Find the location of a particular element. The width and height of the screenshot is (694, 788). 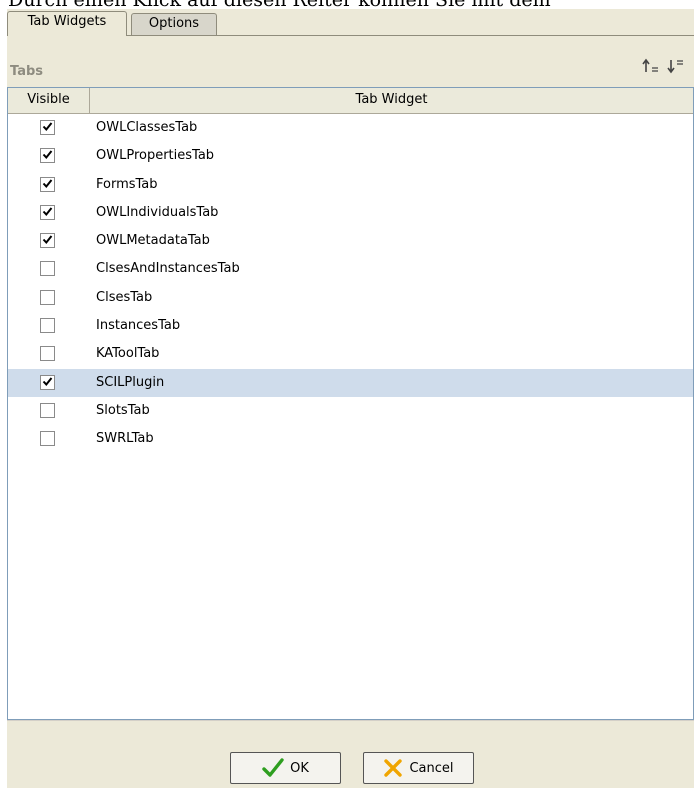

column-header-visible: Visible is located at coordinates (49, 100).